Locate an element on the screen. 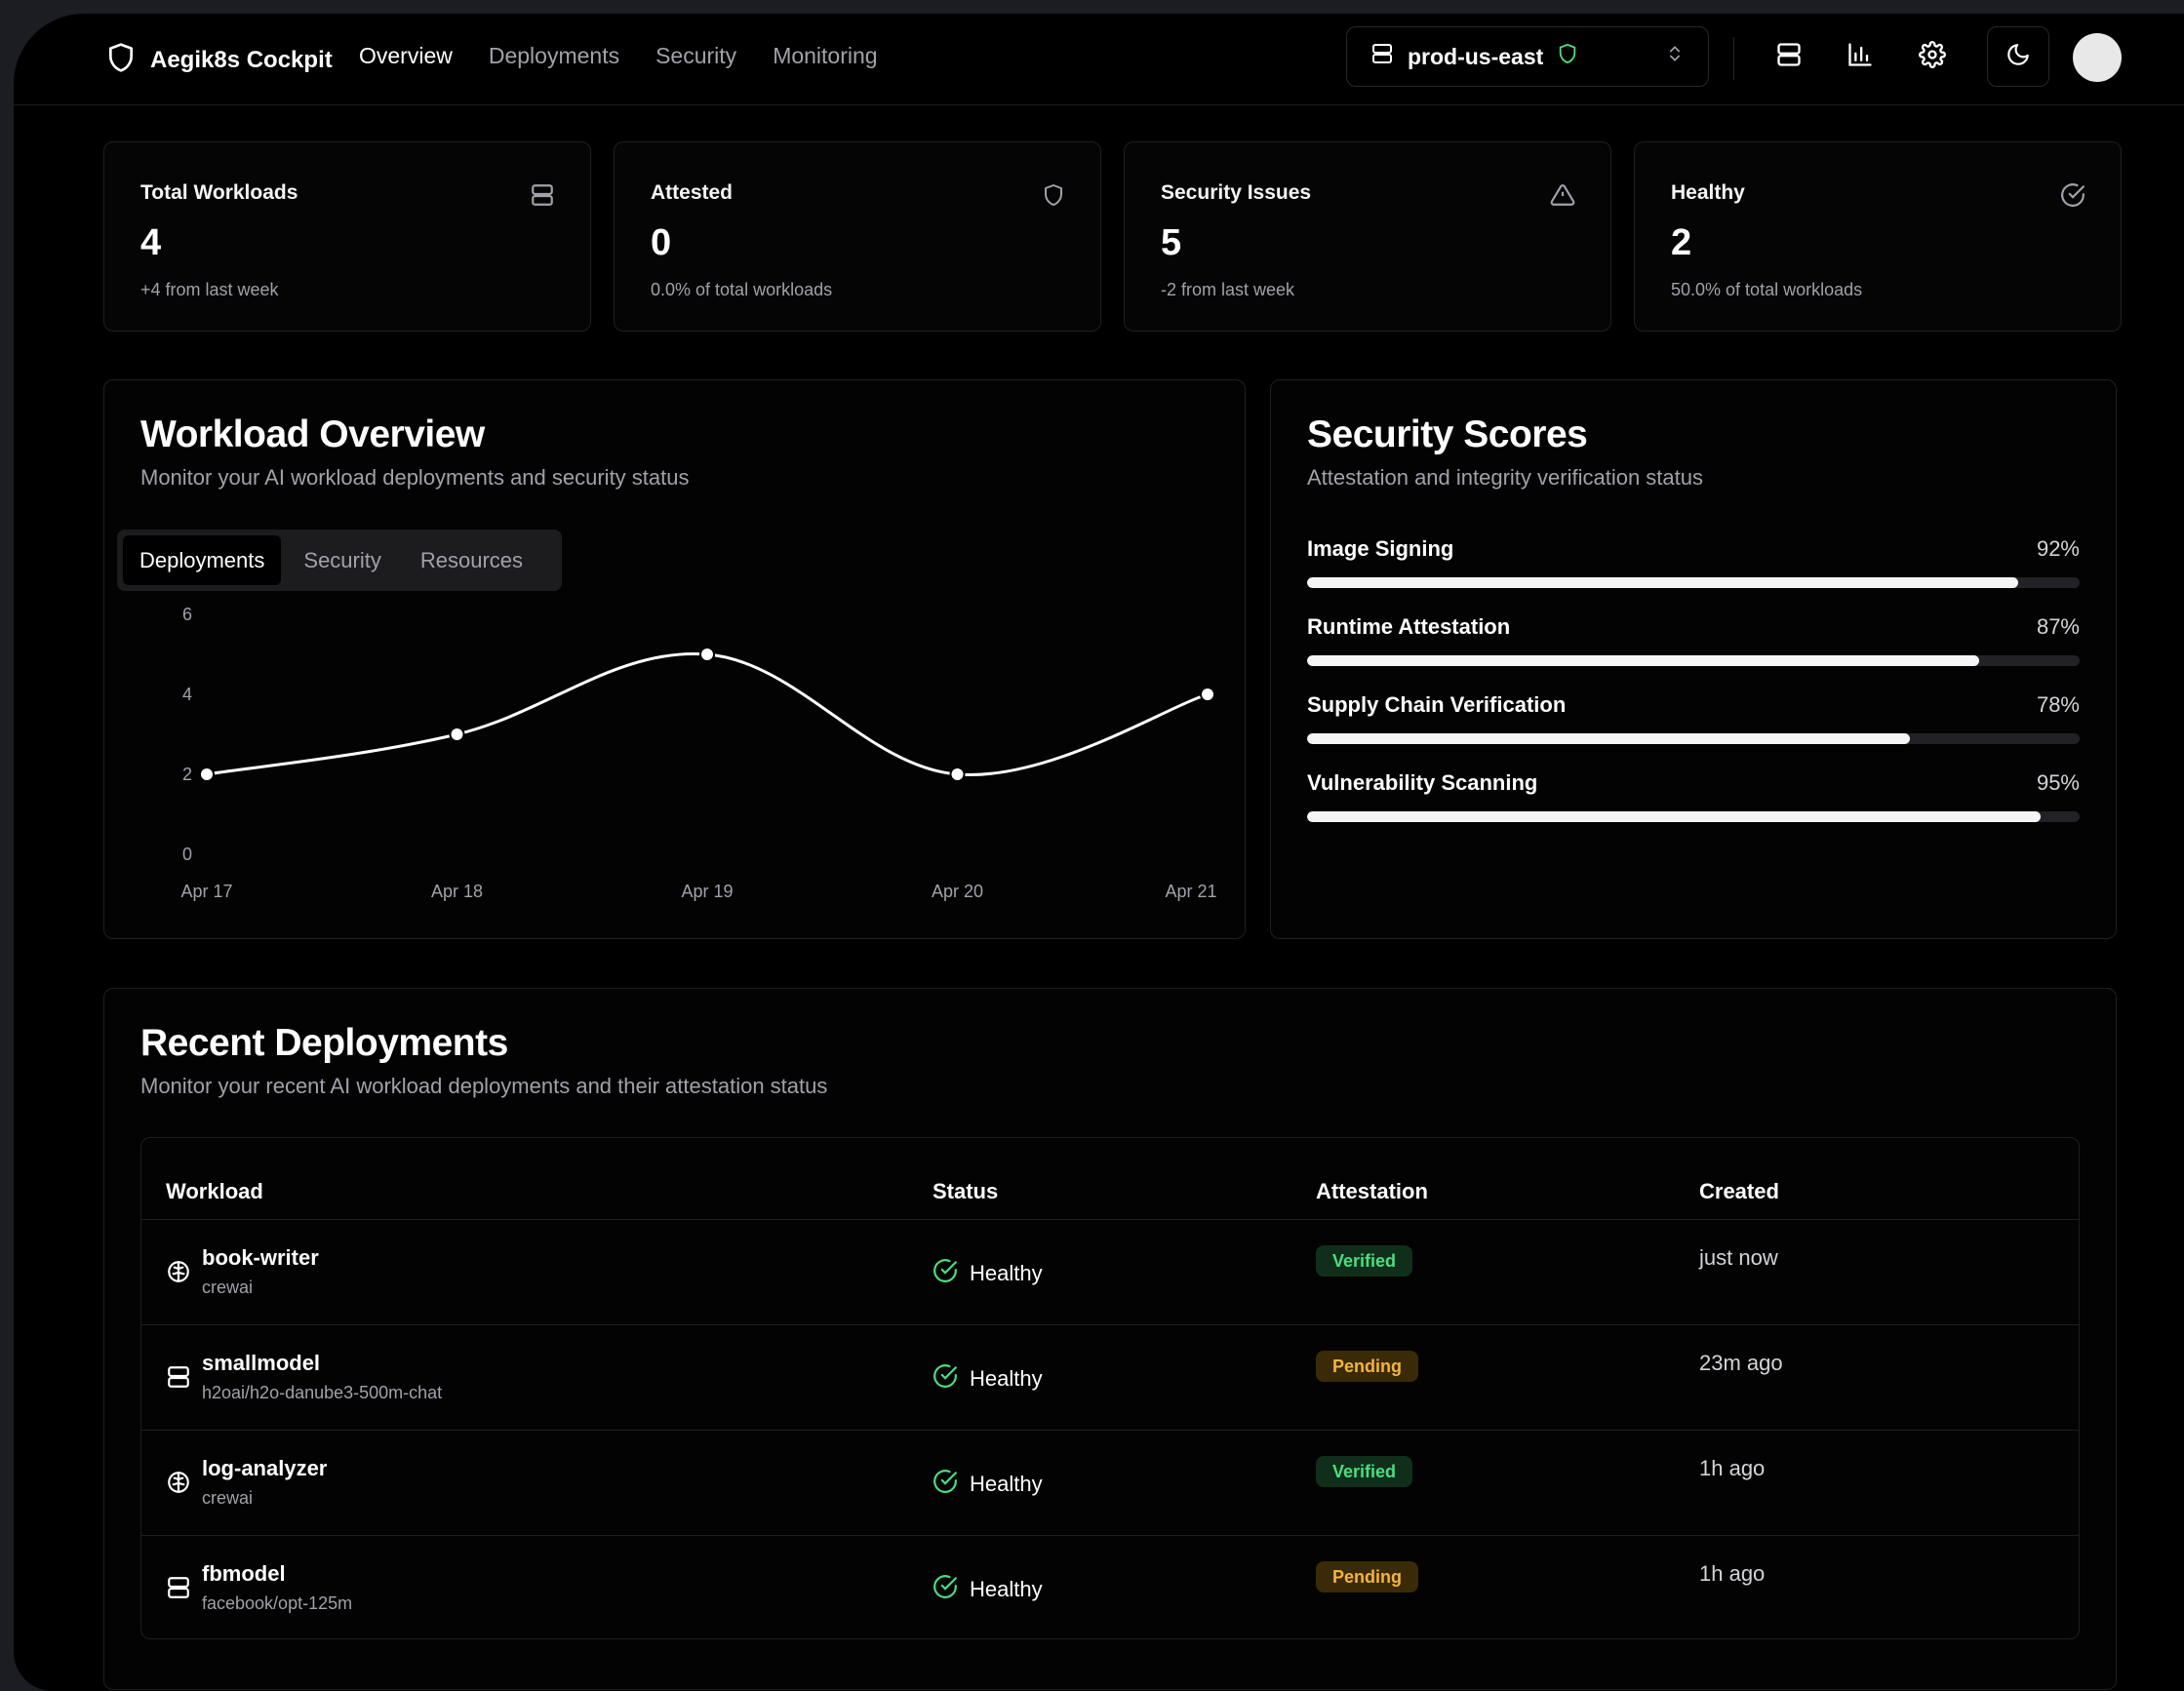 The image size is (2184, 1691). score-label: Vulnerability Scanning is located at coordinates (1422, 782).